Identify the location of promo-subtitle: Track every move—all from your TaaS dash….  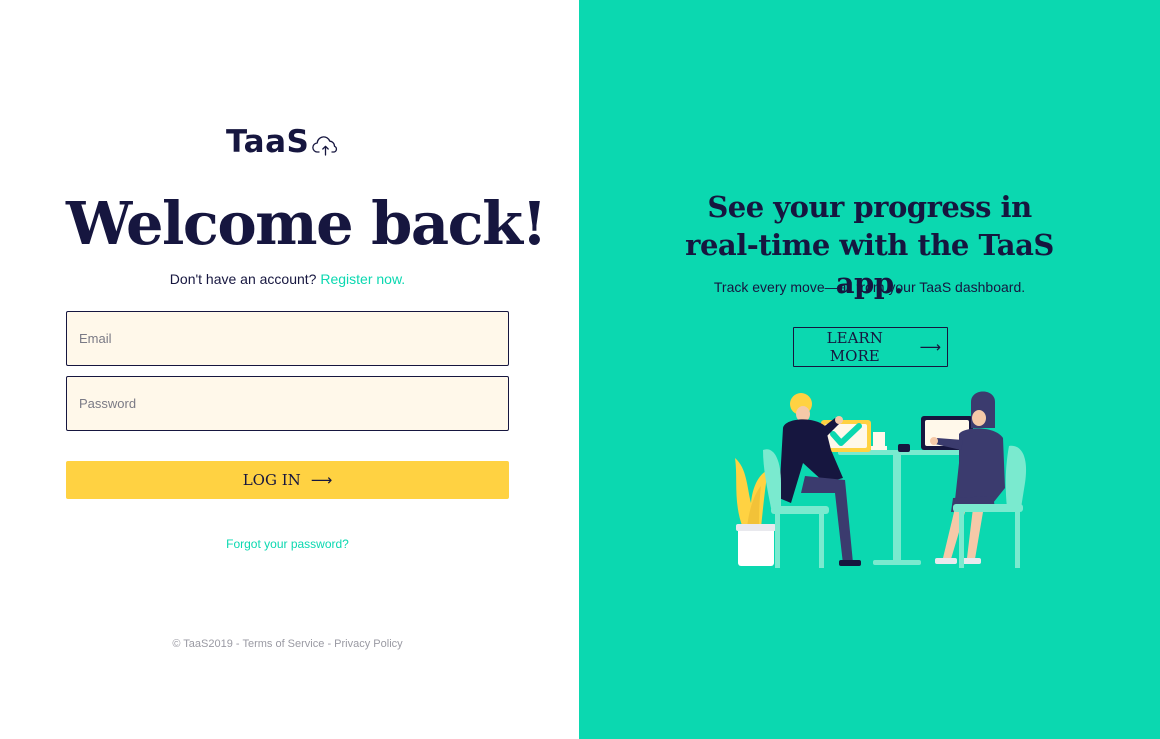
(869, 287).